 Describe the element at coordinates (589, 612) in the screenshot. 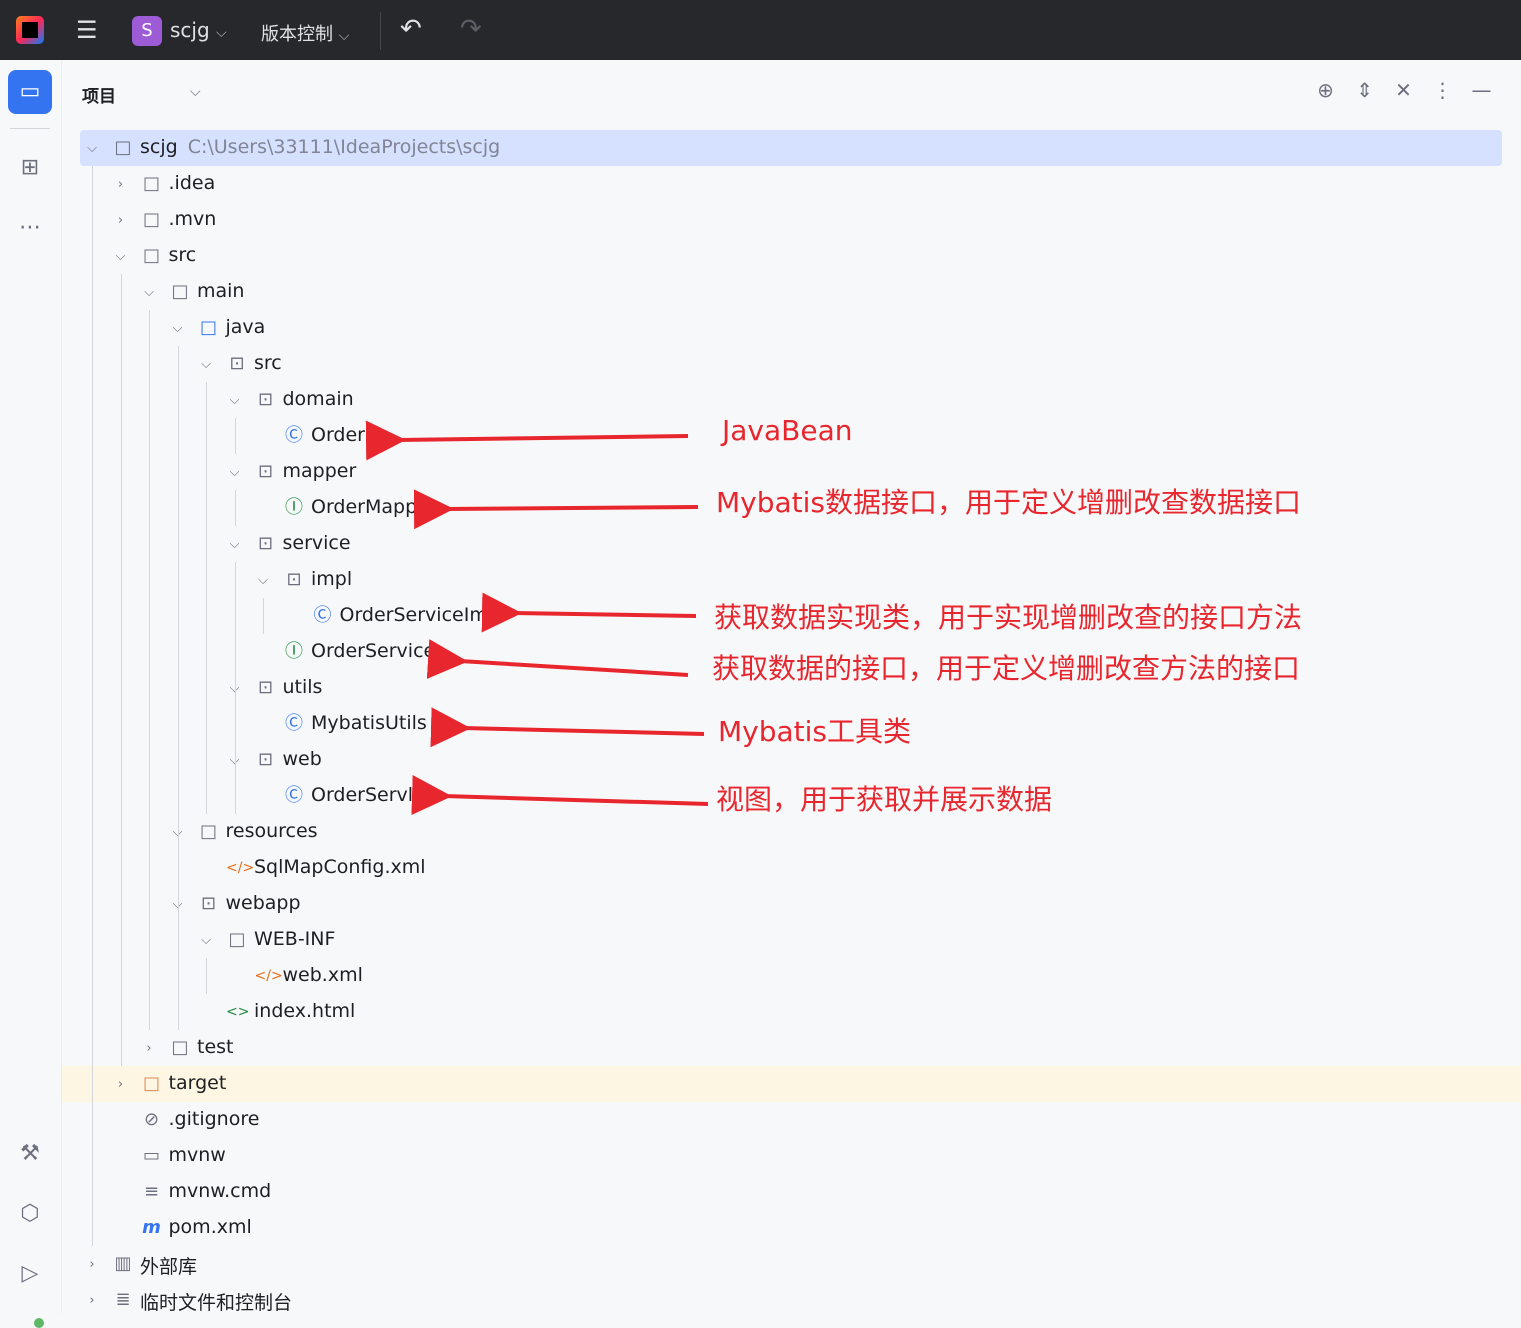

I see `arrow-order-service-impl` at that location.